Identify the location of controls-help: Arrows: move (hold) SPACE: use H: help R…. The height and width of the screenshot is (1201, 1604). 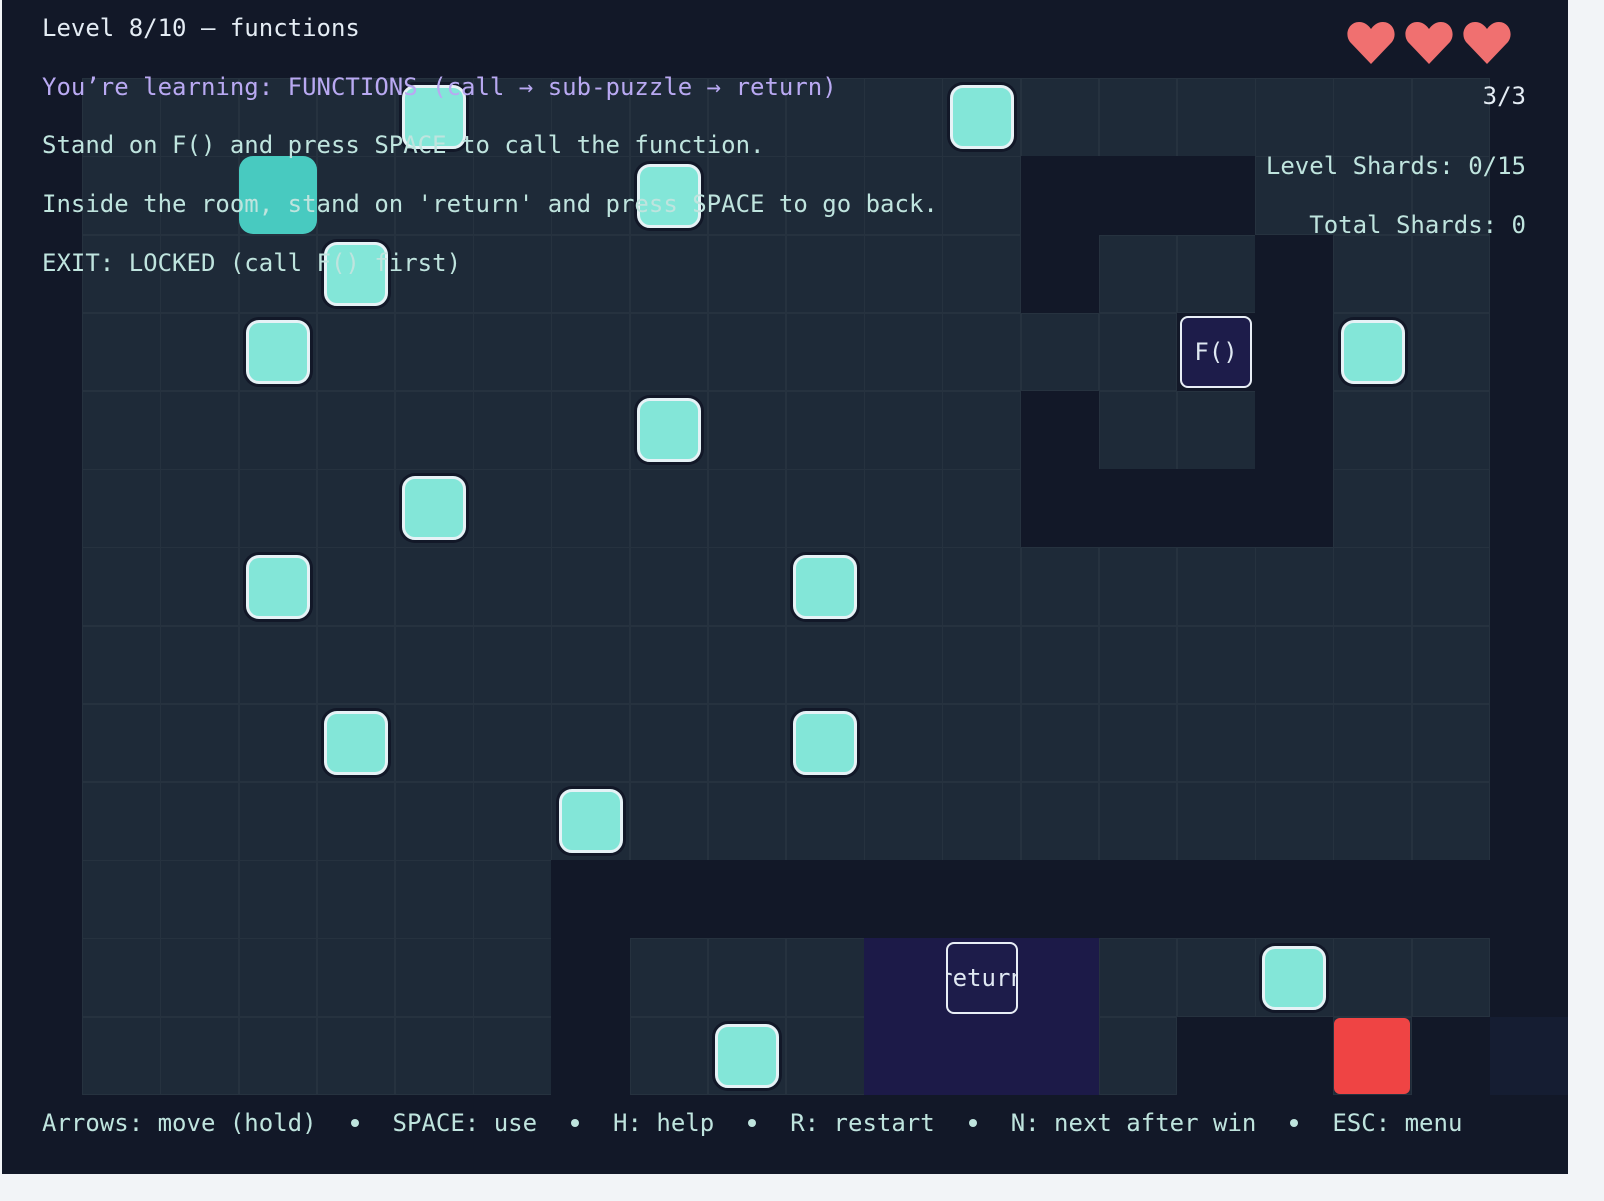
(752, 1123).